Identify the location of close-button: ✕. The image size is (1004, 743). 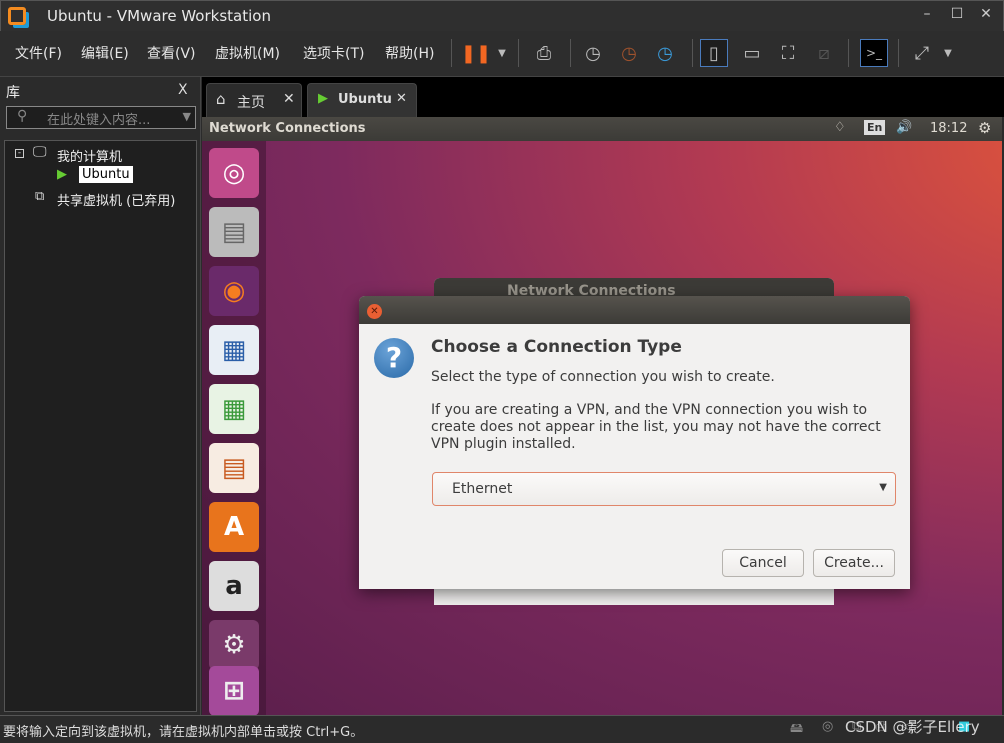
(986, 14).